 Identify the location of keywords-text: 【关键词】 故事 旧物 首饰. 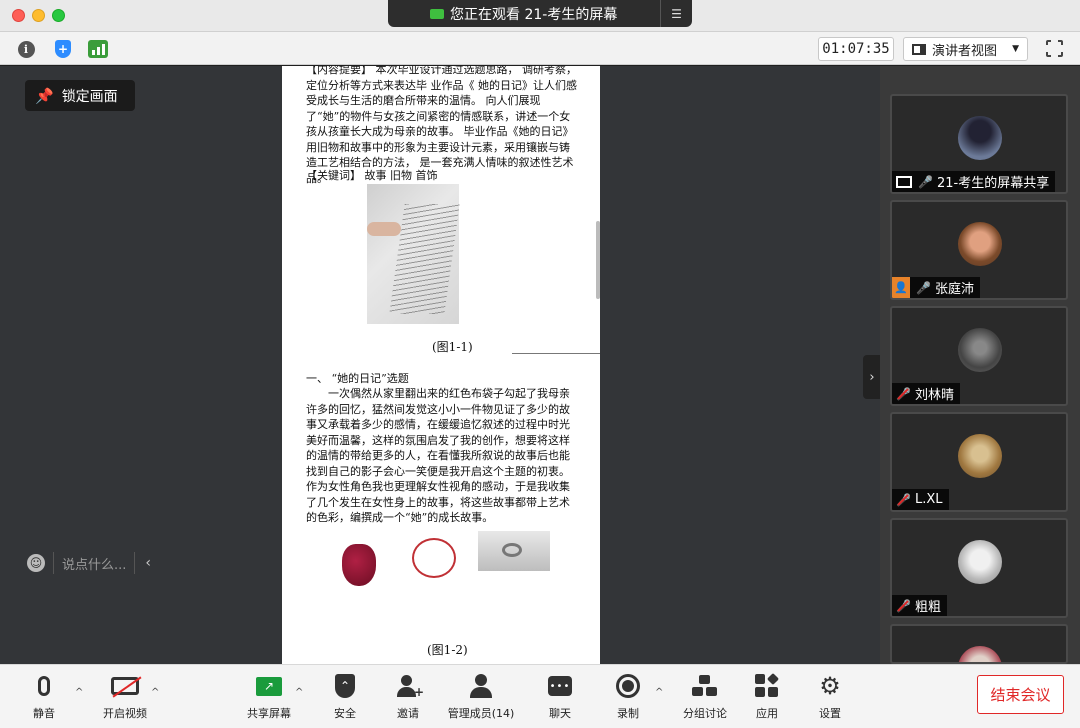
(372, 175).